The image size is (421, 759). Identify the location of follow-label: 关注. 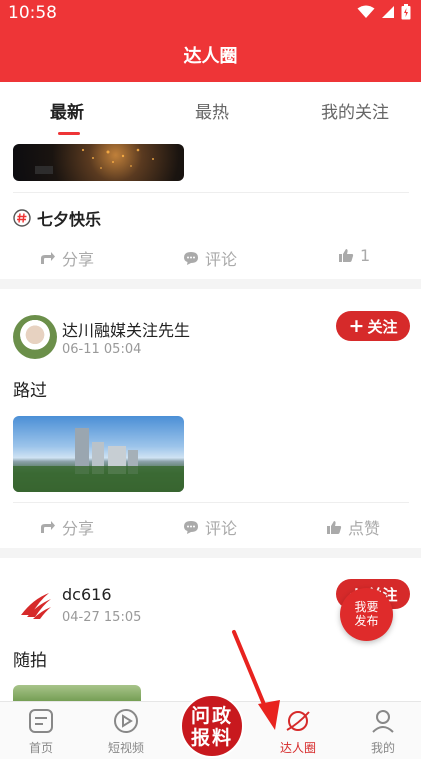
(382, 326).